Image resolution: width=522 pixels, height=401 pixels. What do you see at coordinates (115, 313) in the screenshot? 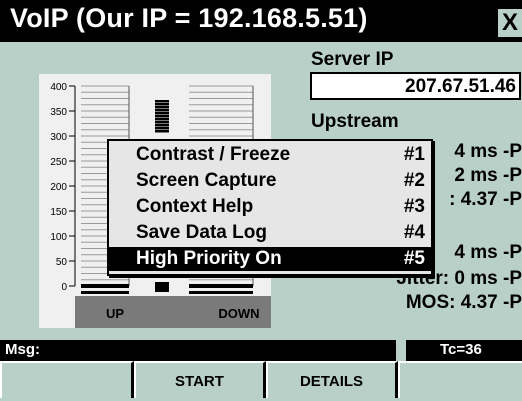
I see `category-label-up: UP` at bounding box center [115, 313].